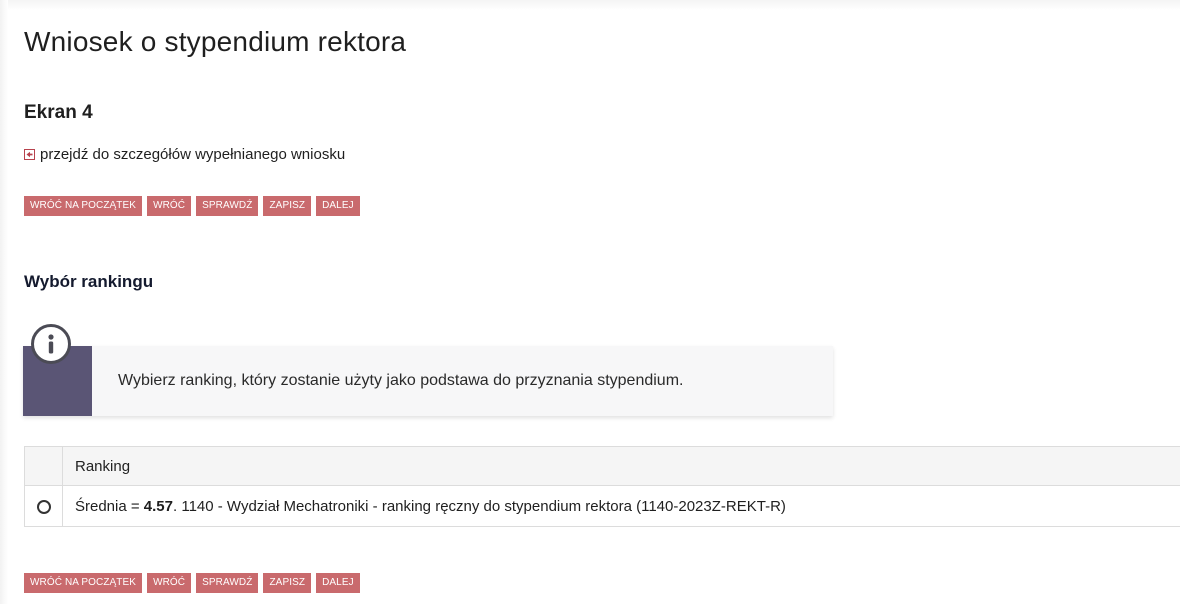 Image resolution: width=1180 pixels, height=604 pixels. I want to click on left-shadow-divider, so click(4, 302).